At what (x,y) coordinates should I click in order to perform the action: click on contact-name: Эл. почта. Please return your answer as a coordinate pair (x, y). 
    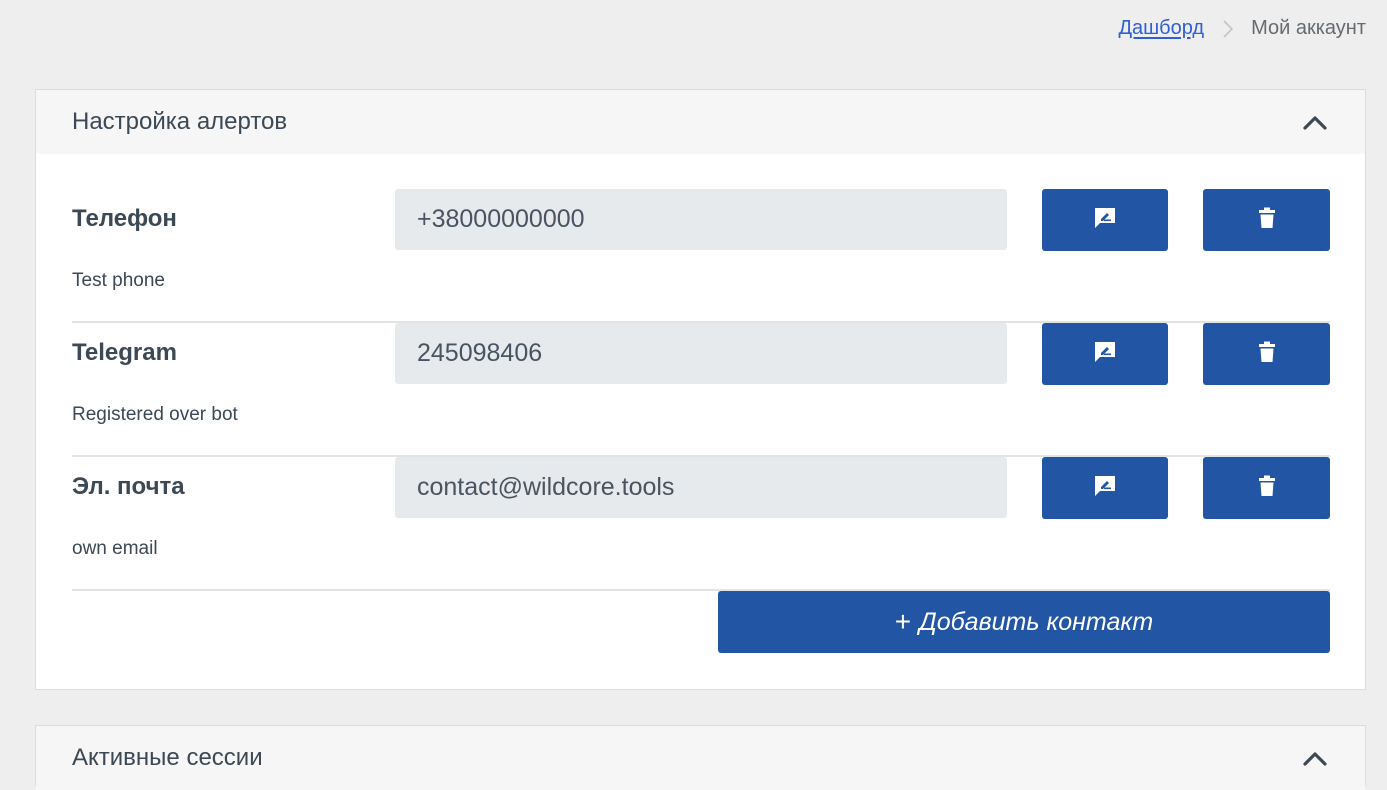
    Looking at the image, I should click on (128, 486).